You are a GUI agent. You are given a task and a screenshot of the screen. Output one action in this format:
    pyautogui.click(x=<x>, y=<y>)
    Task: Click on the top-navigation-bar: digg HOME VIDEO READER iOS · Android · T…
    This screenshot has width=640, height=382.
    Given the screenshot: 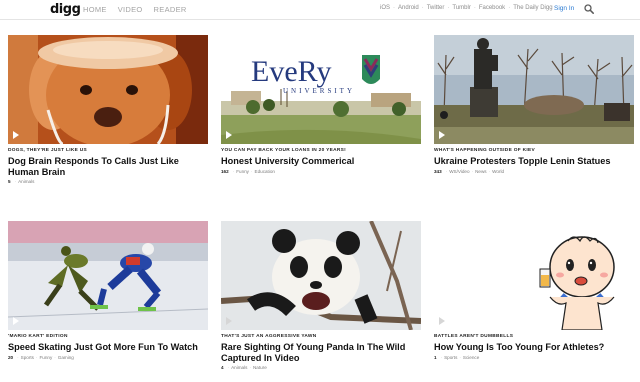 What is the action you would take?
    pyautogui.click(x=320, y=10)
    